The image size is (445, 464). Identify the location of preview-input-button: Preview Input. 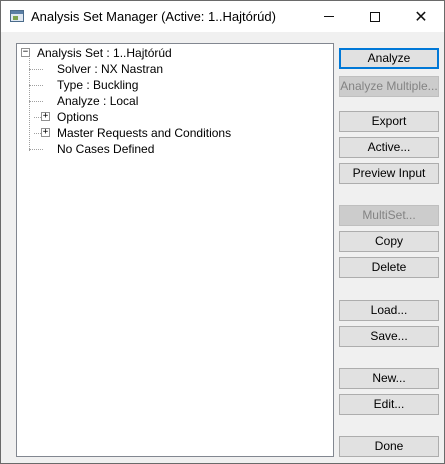
(389, 173).